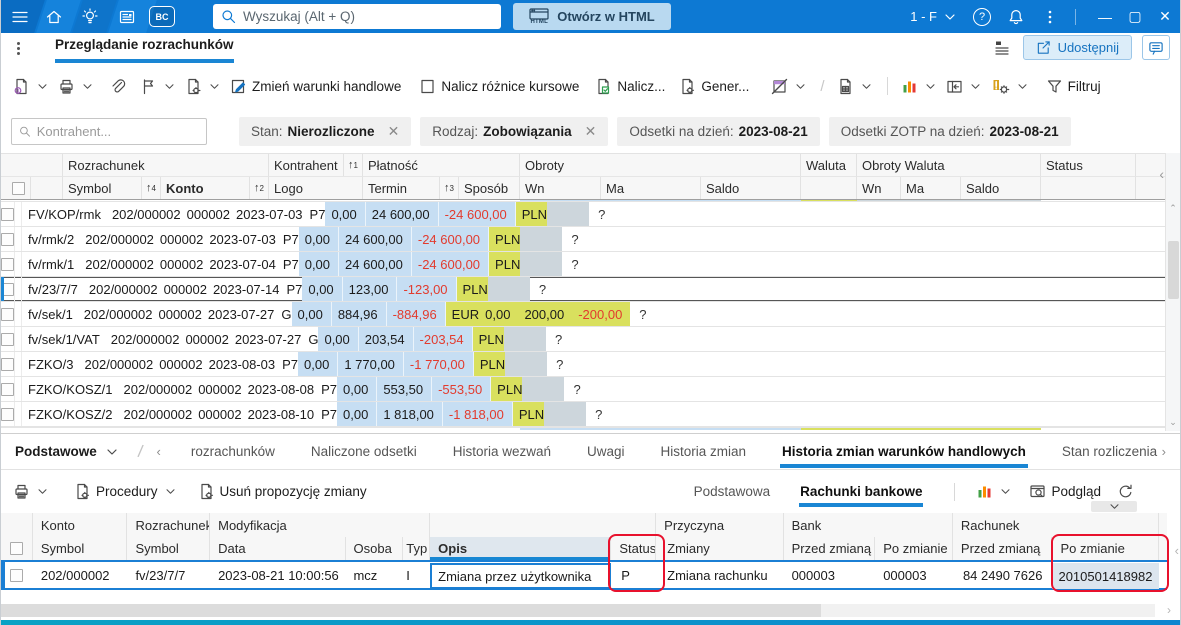  Describe the element at coordinates (634, 548) in the screenshot. I see `column-header-status: Status` at that location.